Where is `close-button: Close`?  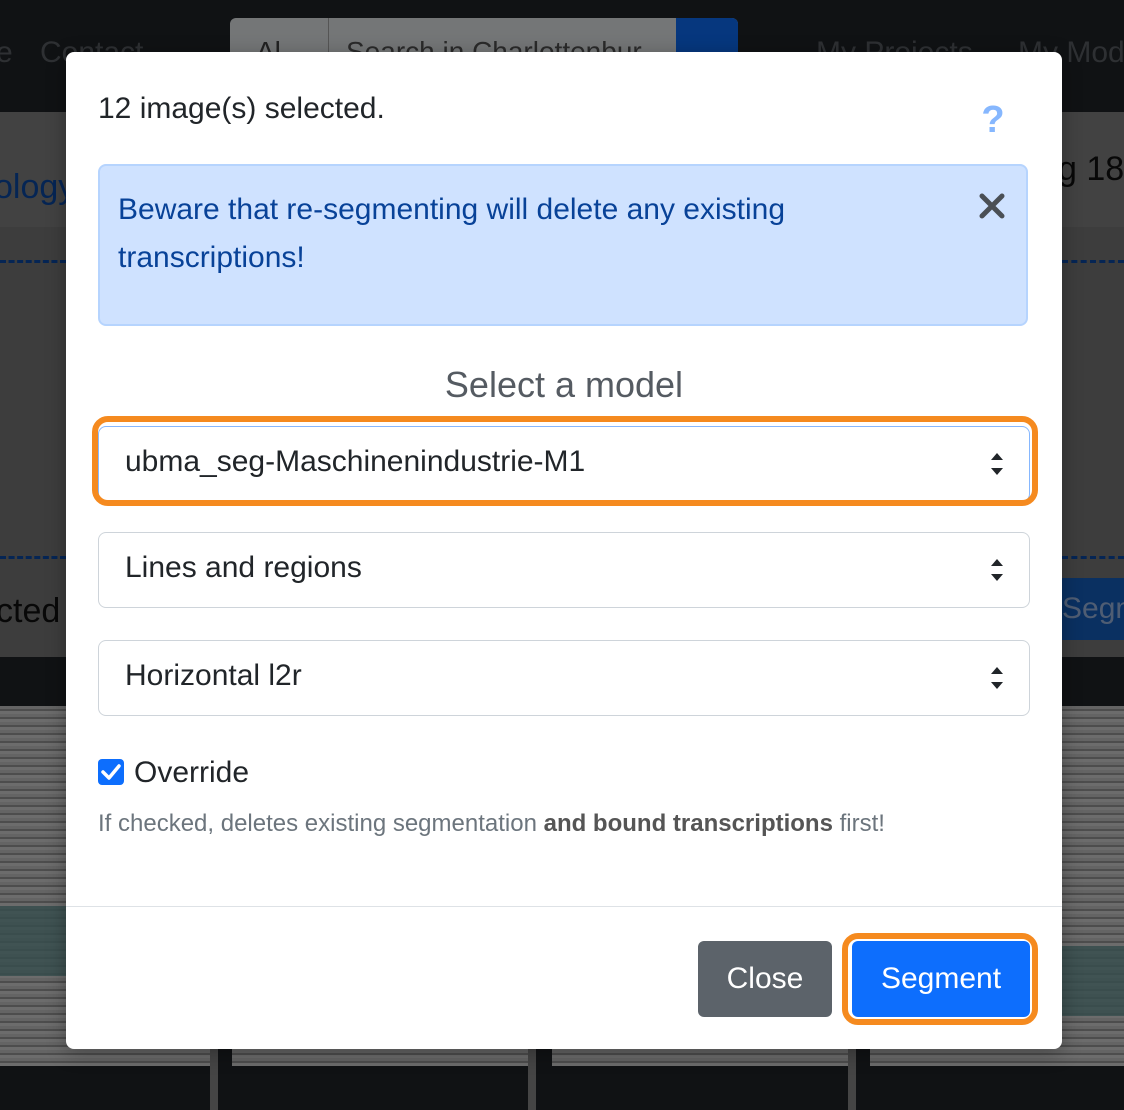
close-button: Close is located at coordinates (765, 979).